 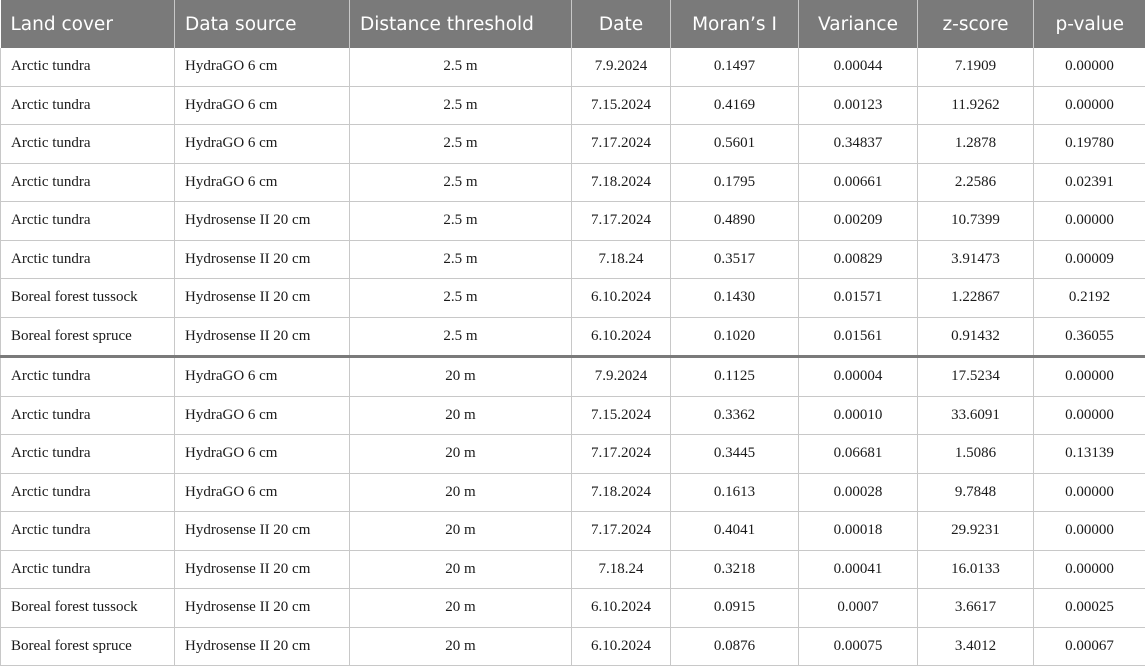 I want to click on cell-variance: 0.00044, so click(x=858, y=67).